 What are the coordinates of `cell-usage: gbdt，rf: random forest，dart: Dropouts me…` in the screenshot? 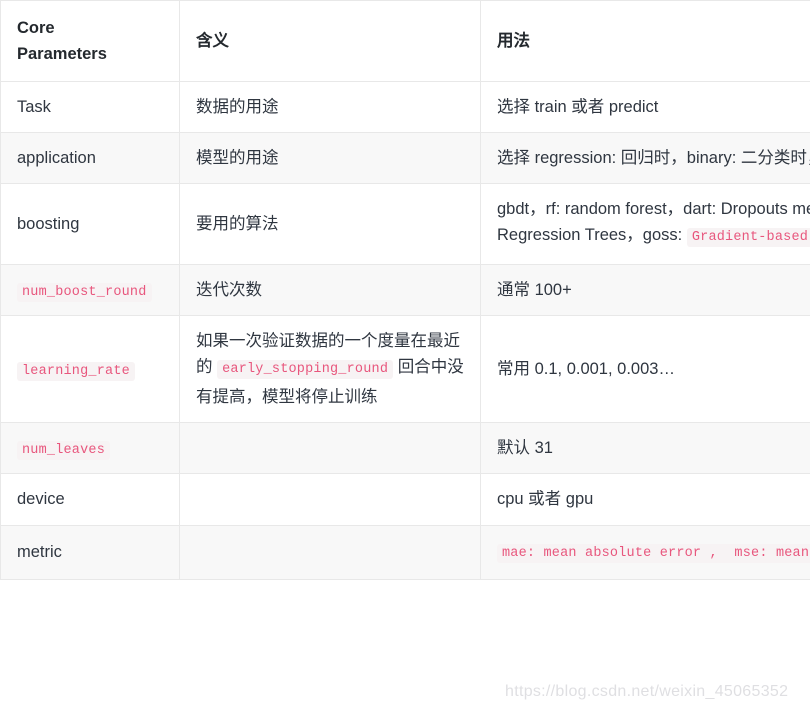 It's located at (645, 224).